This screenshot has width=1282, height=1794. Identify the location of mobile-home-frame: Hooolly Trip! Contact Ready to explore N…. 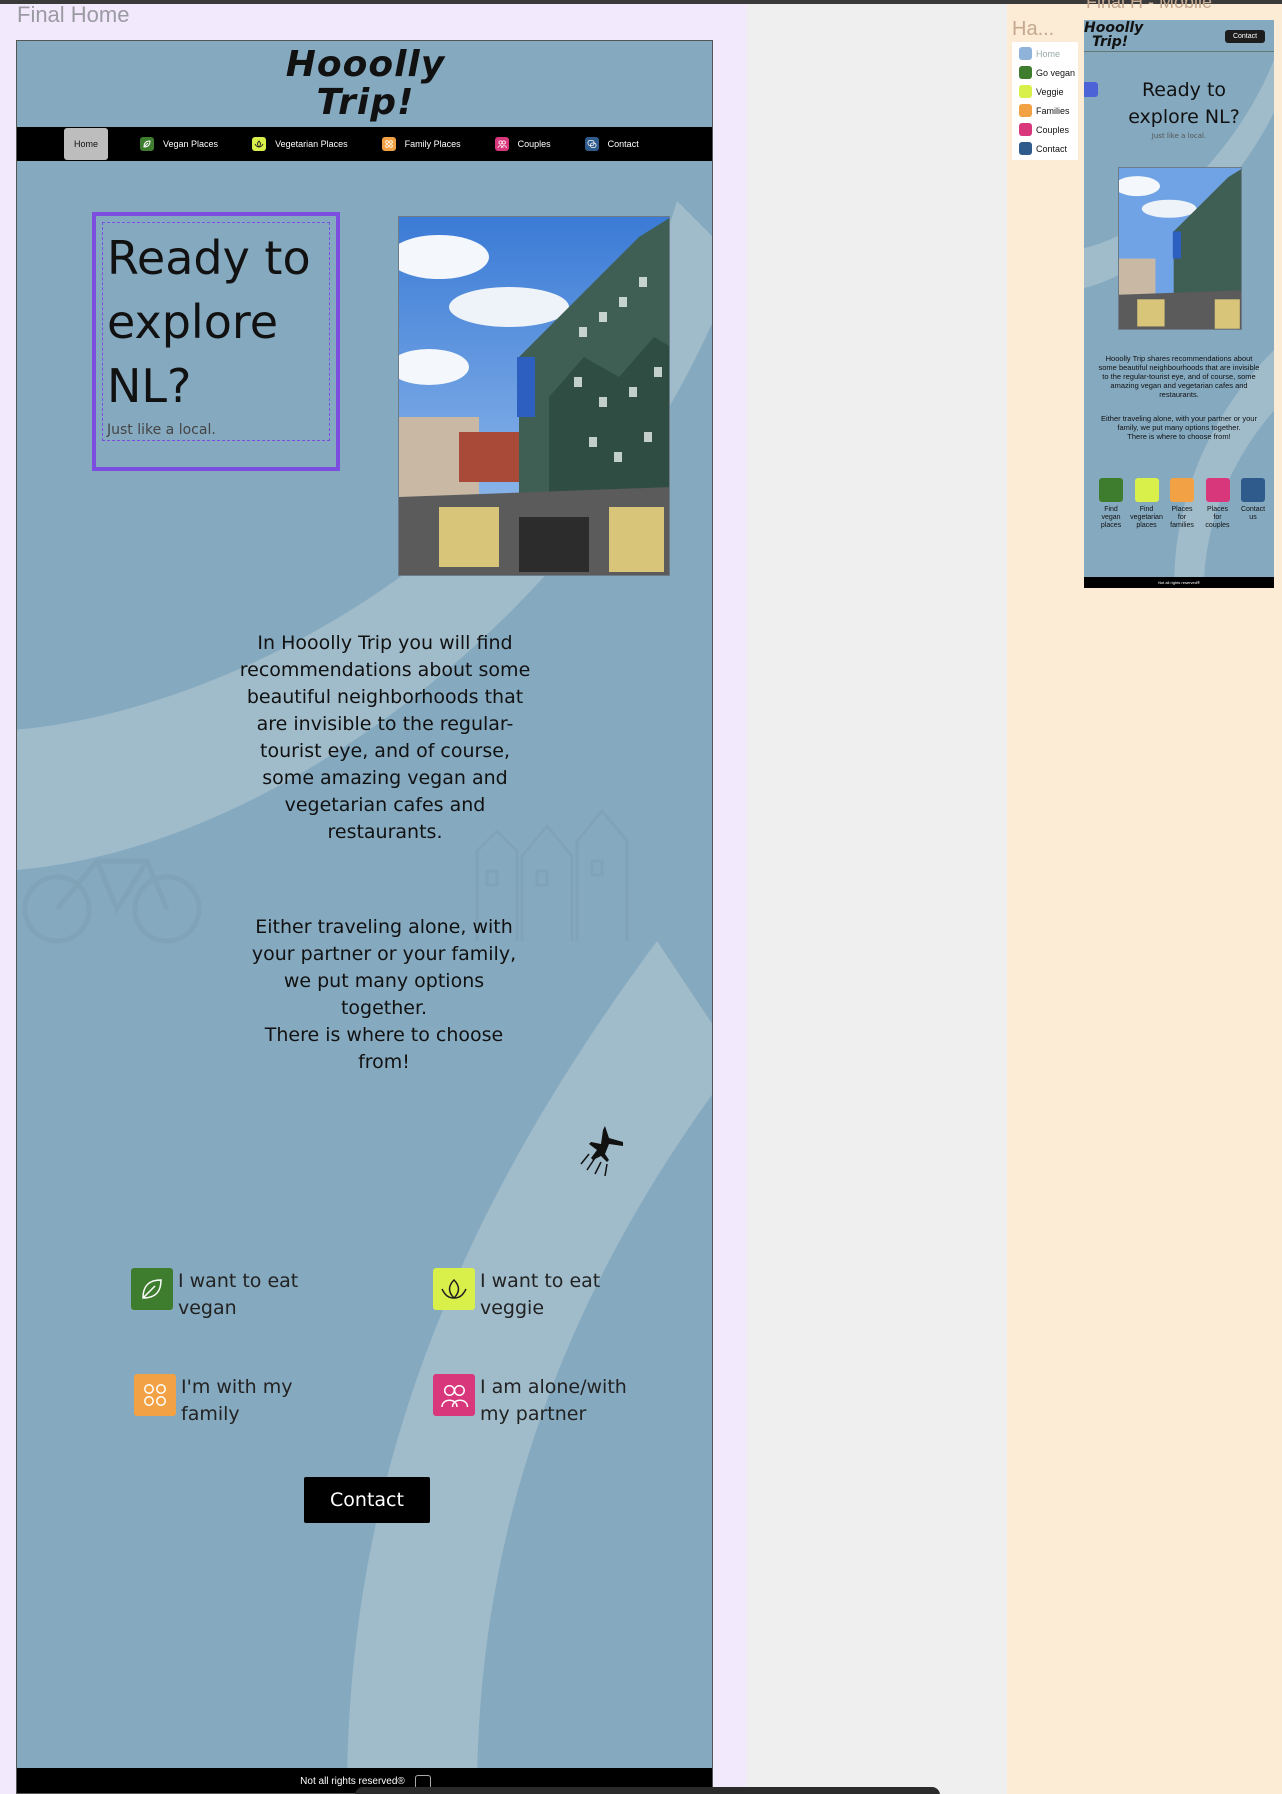
(1179, 304).